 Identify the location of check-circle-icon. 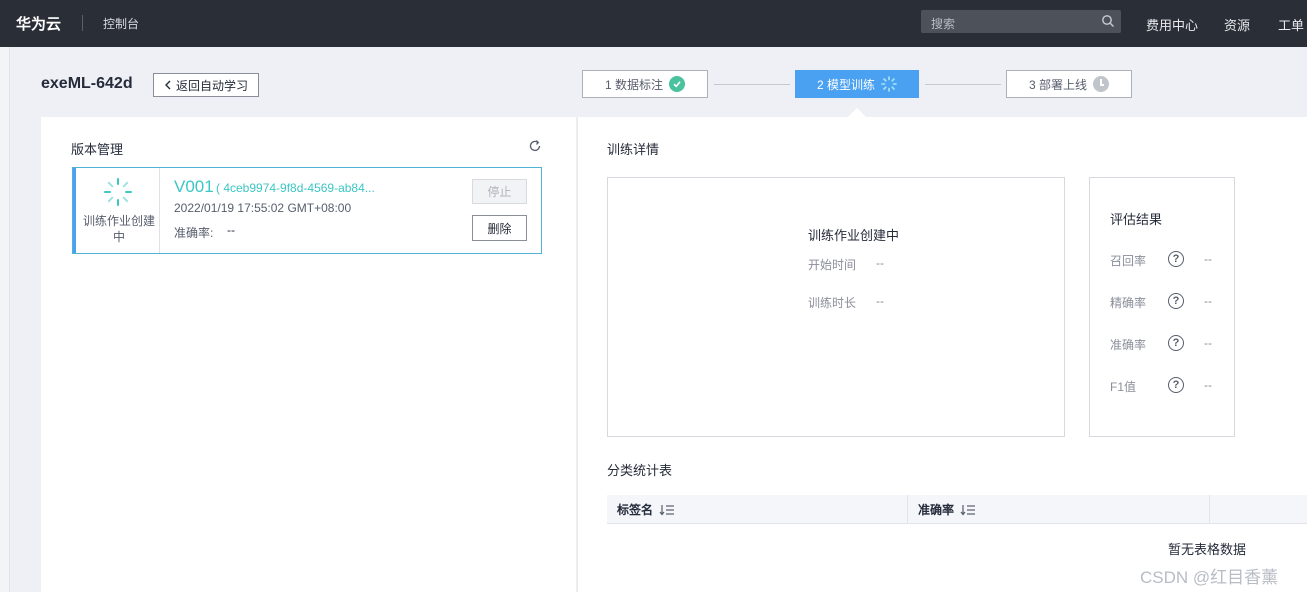
(677, 84).